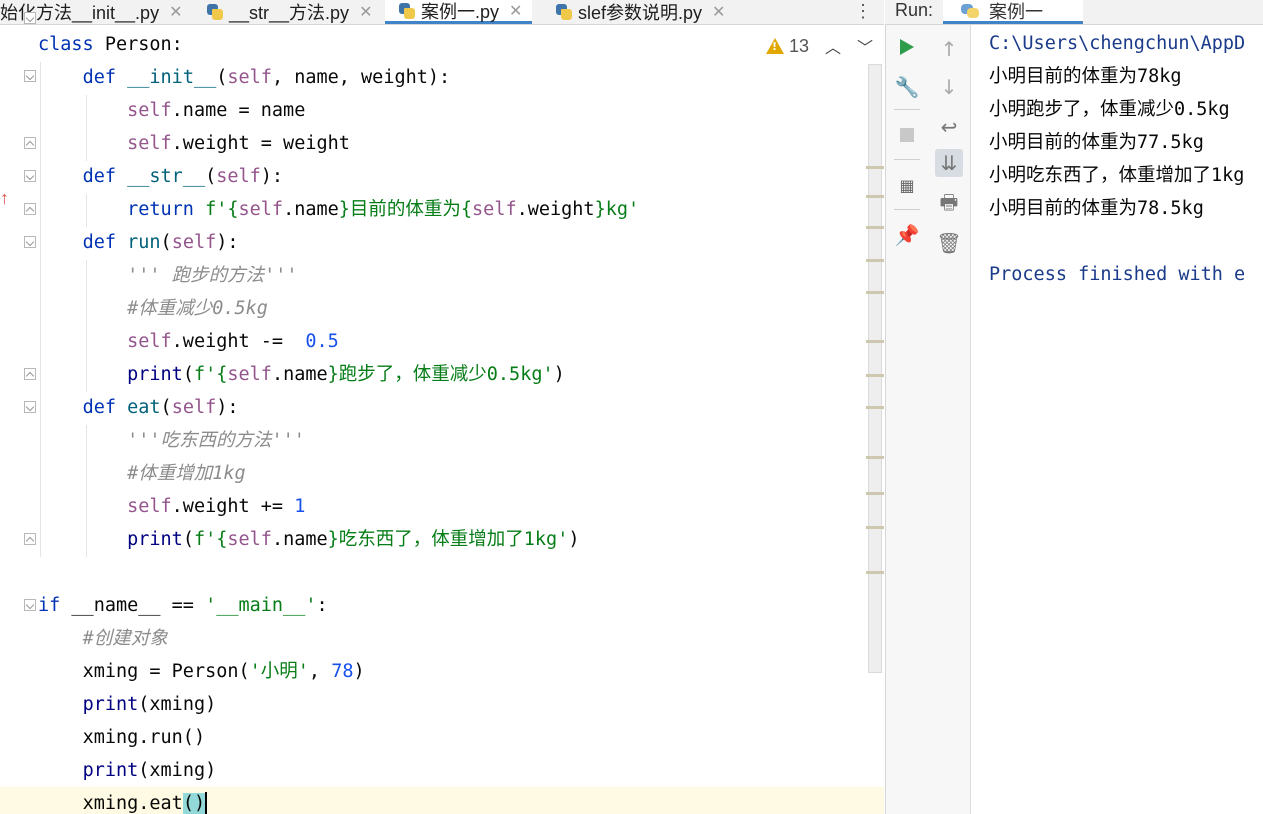  I want to click on text-cursor, so click(206, 803).